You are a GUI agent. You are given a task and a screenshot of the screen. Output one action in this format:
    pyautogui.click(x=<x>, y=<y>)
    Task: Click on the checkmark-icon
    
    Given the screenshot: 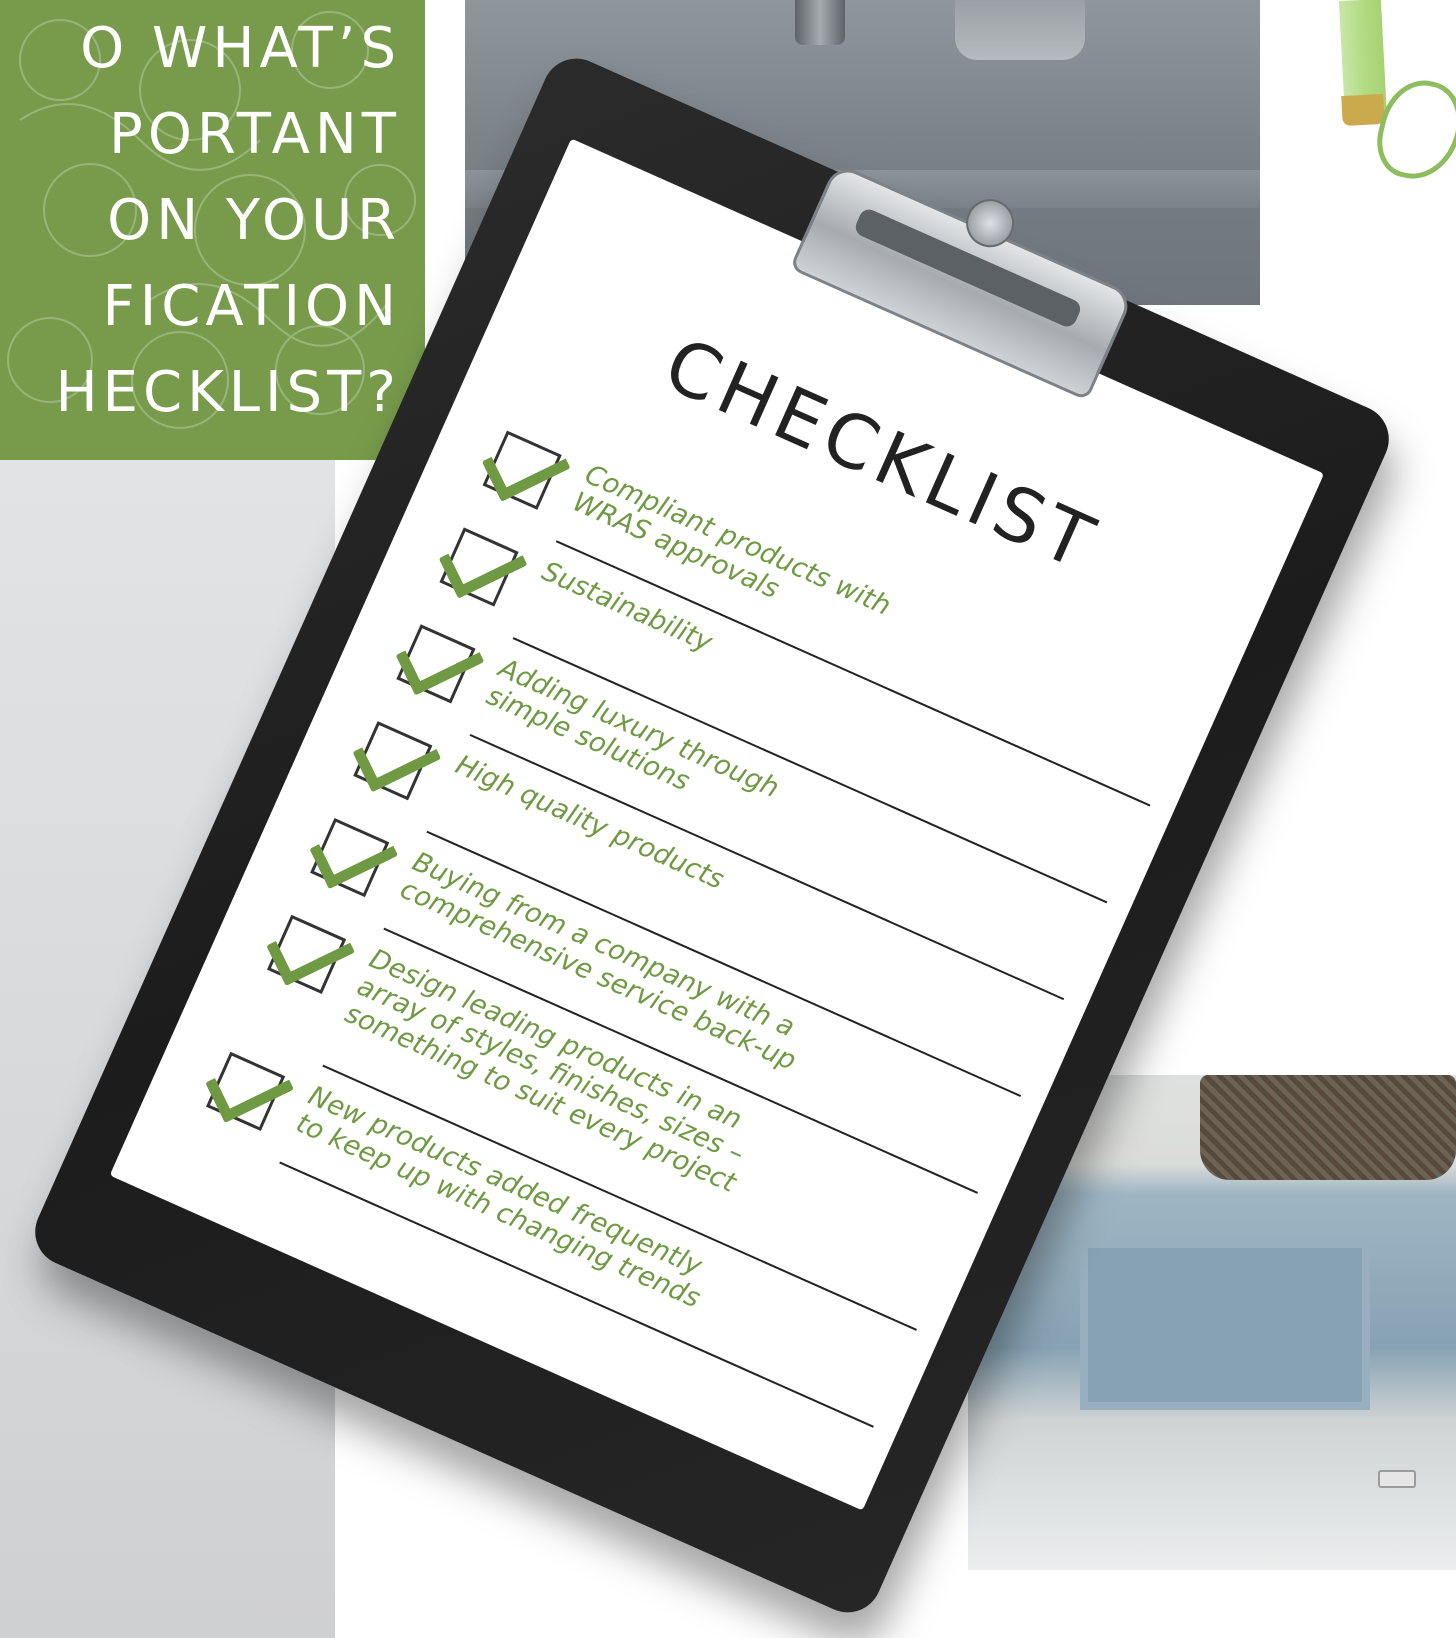 What is the action you would take?
    pyautogui.click(x=526, y=464)
    